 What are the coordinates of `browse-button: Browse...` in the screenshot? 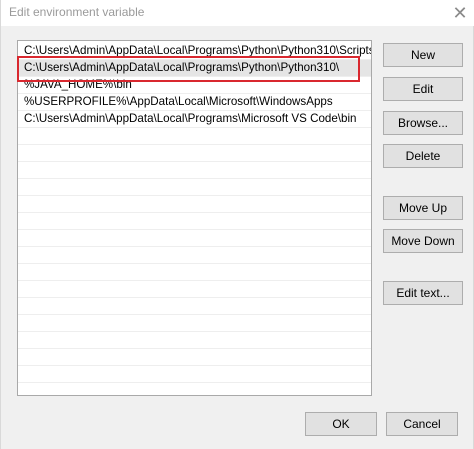 It's located at (423, 123).